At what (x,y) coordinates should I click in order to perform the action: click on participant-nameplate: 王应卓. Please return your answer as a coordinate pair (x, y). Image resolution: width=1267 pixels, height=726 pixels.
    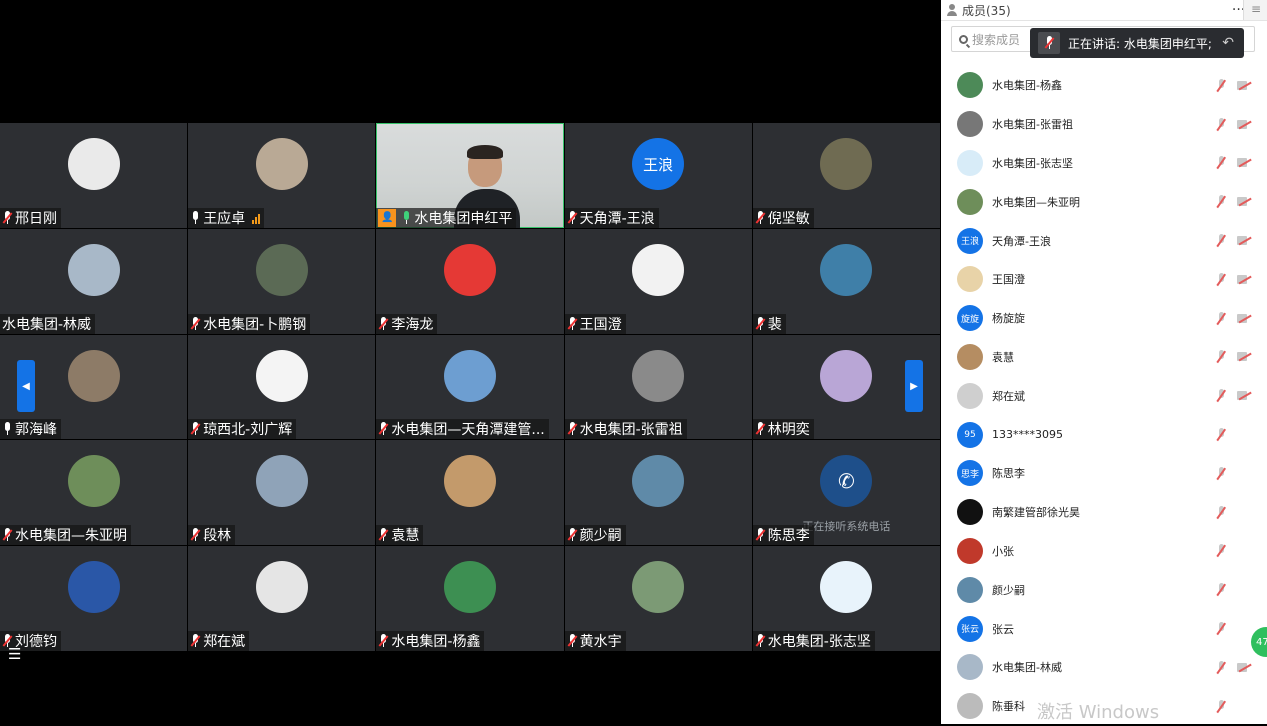
    Looking at the image, I should click on (226, 217).